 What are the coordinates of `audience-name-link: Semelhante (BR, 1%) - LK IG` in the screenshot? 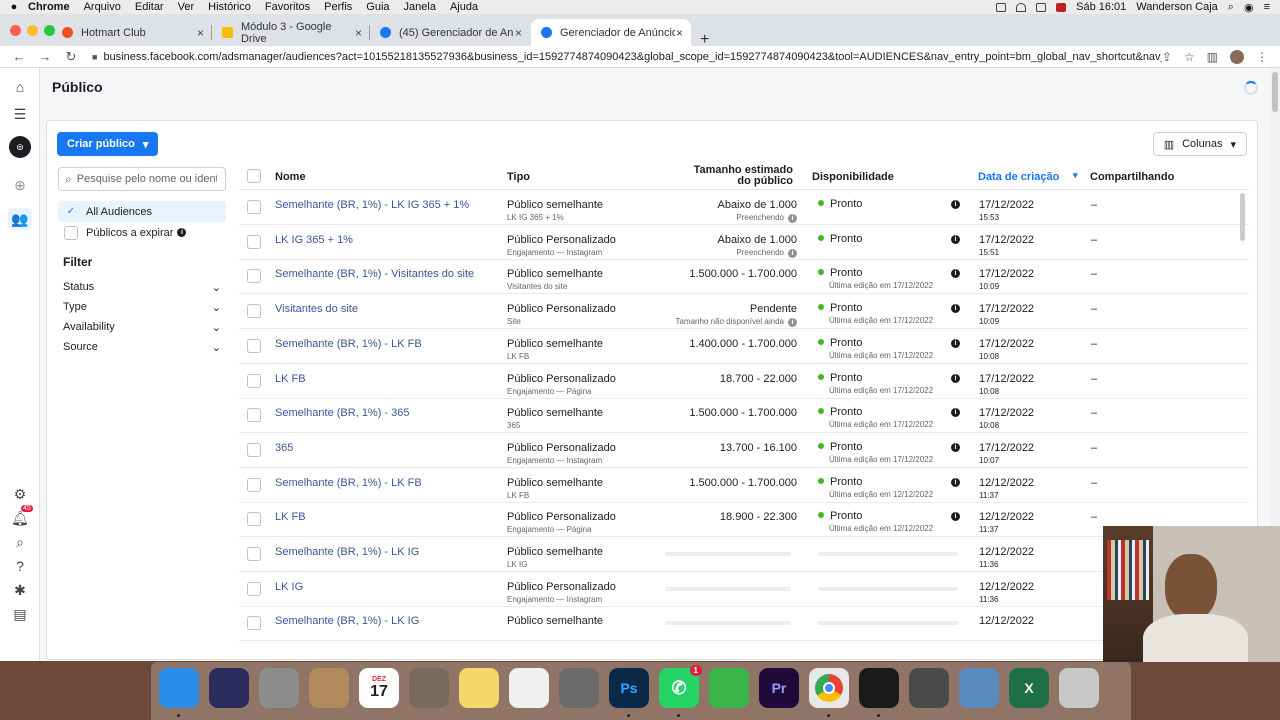 It's located at (347, 552).